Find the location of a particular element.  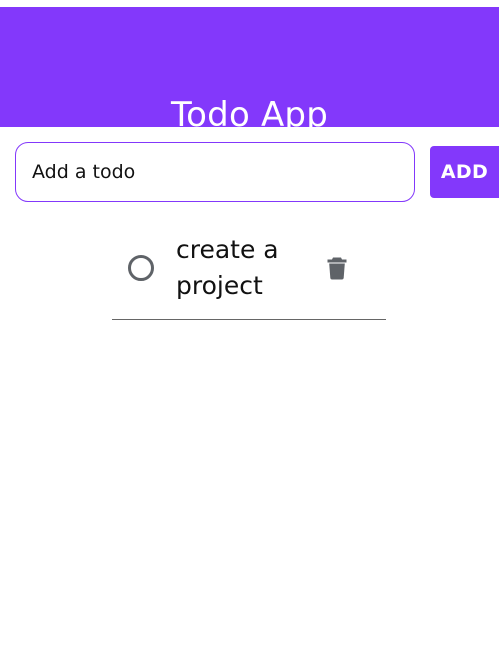

trash-icon is located at coordinates (337, 268).